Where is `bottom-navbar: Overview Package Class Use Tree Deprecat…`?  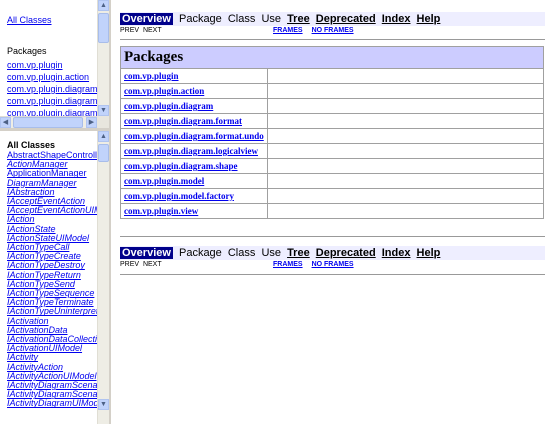
bottom-navbar: Overview Package Class Use Tree Deprecat… is located at coordinates (332, 253).